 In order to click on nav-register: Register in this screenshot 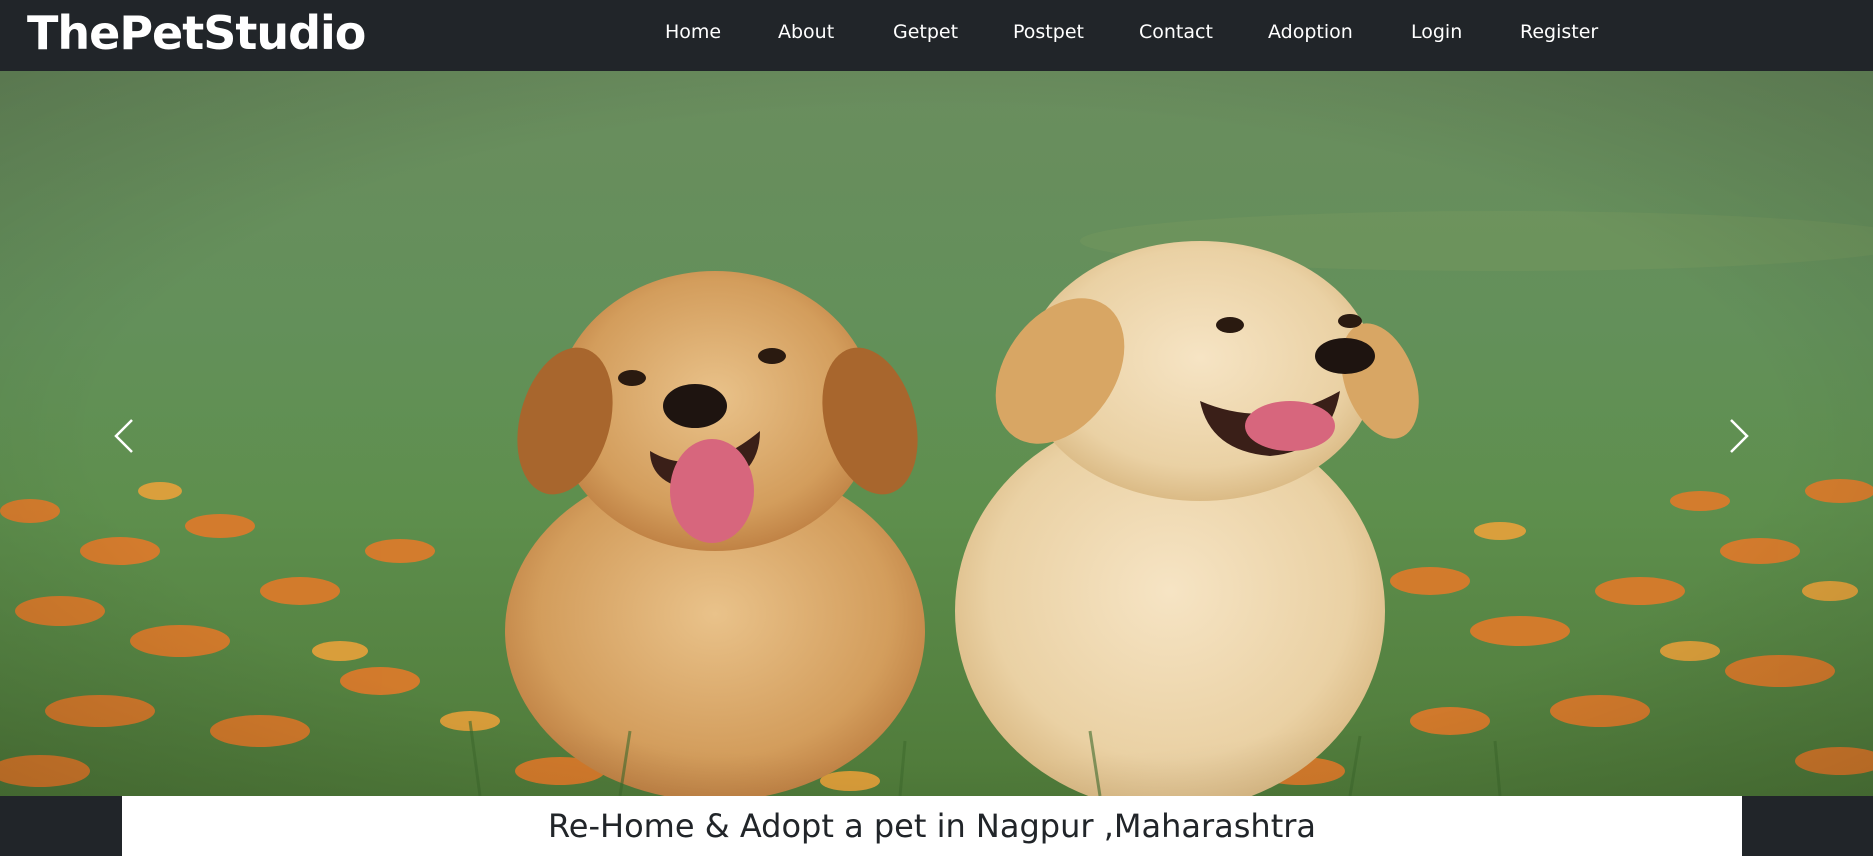, I will do `click(1559, 32)`.